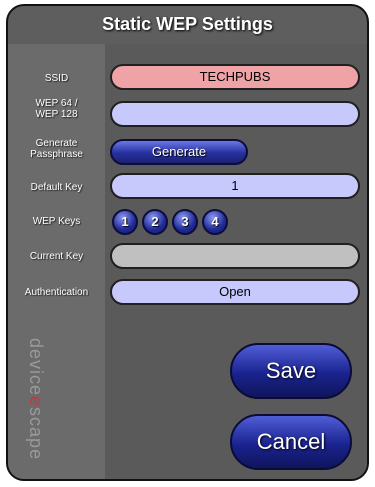 Image resolution: width=375 pixels, height=487 pixels. I want to click on wep-keys-label: WEP Keys, so click(56, 221).